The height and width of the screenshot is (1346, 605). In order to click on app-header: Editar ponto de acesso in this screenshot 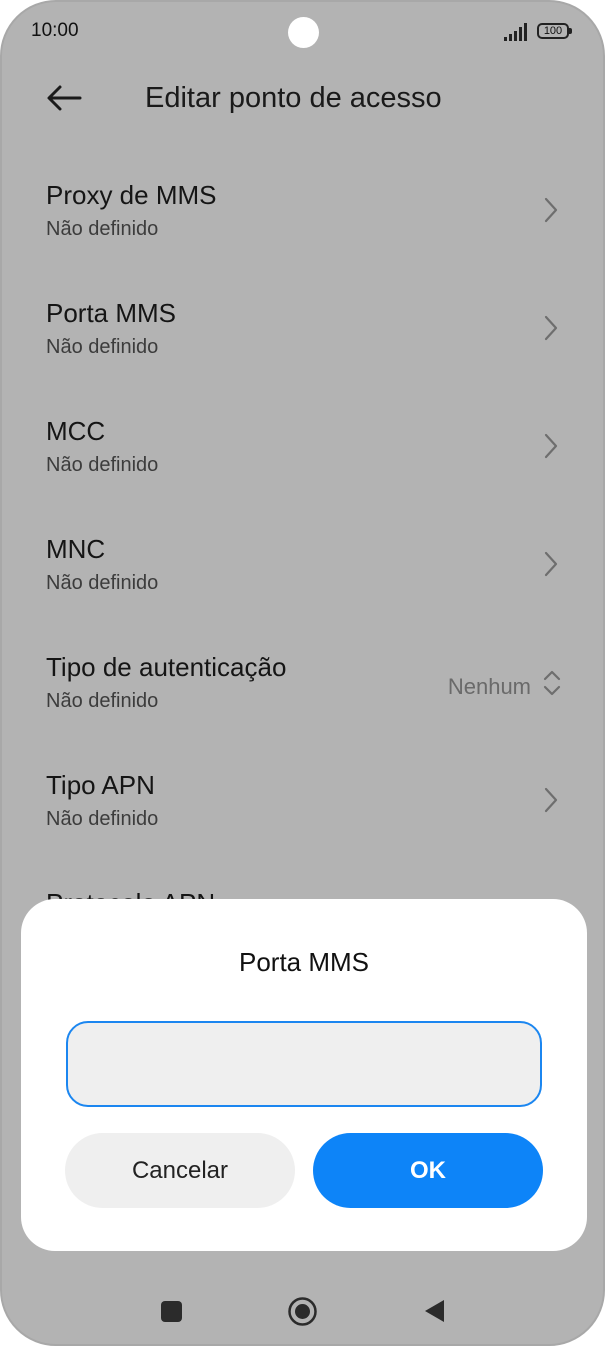, I will do `click(302, 100)`.